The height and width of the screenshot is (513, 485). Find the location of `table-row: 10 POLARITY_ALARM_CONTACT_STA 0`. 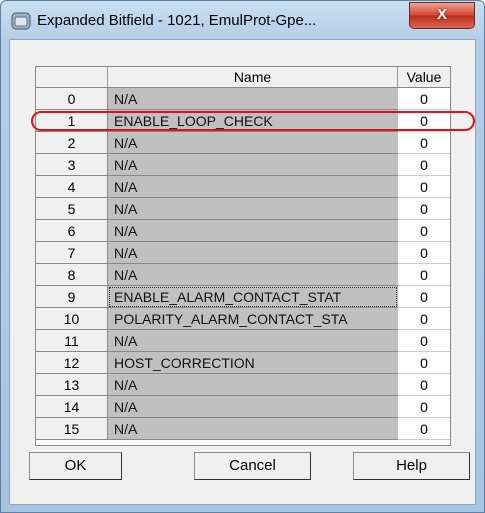

table-row: 10 POLARITY_ALARM_CONTACT_STA 0 is located at coordinates (243, 319).